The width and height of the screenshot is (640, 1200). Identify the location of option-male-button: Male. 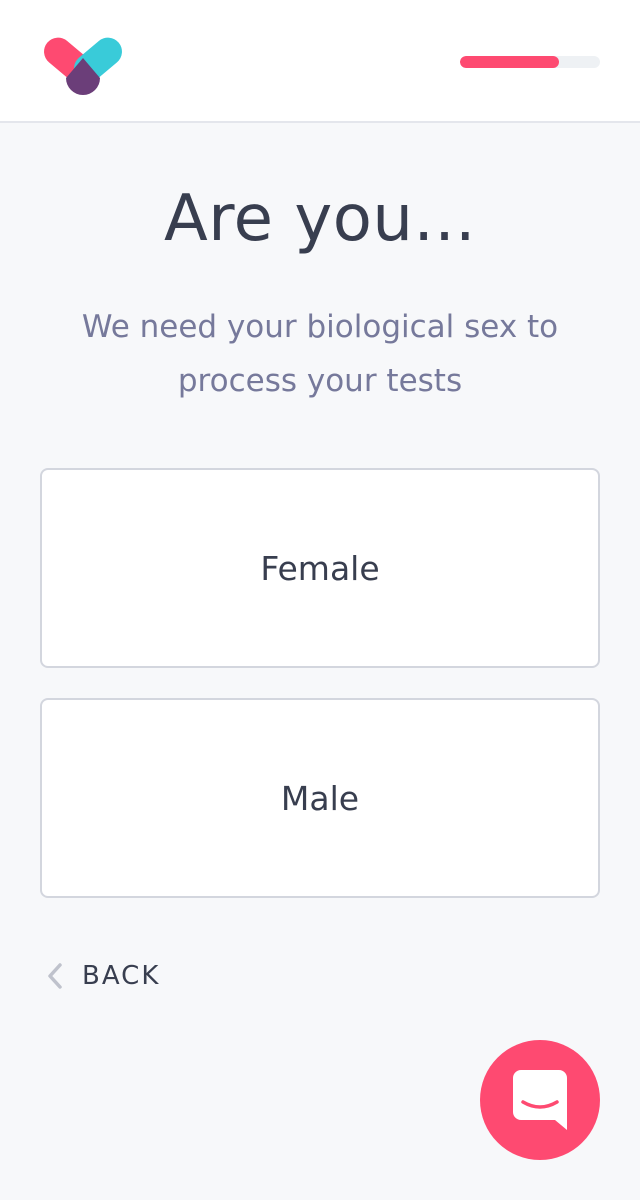
(320, 798).